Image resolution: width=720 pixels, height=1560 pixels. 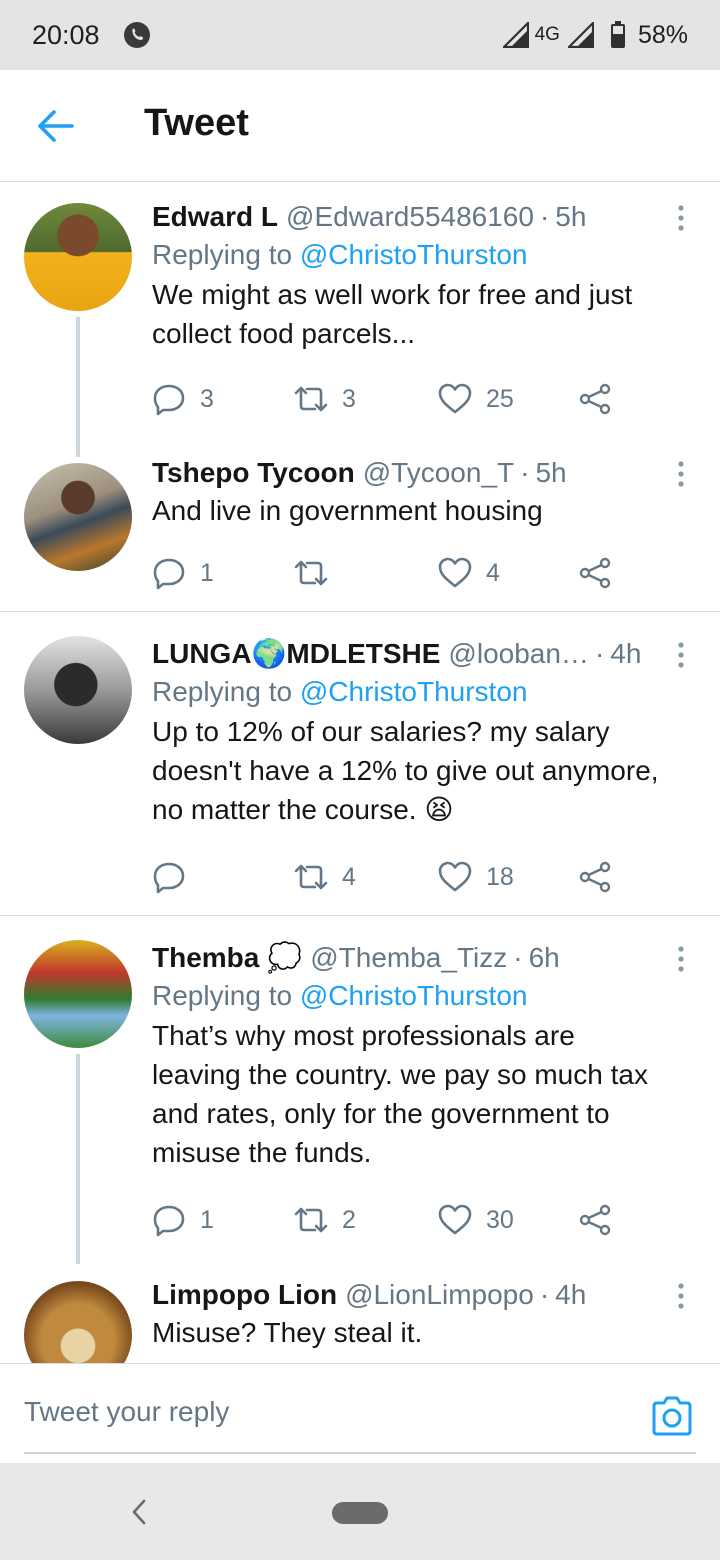 What do you see at coordinates (500, 1219) in the screenshot?
I see `like-count: 30` at bounding box center [500, 1219].